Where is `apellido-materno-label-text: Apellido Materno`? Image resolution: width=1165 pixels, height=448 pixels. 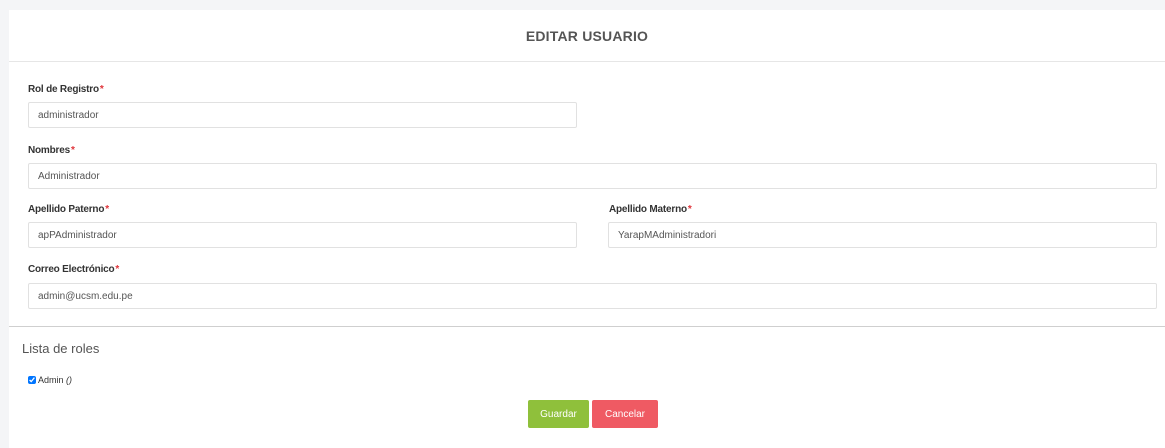
apellido-materno-label-text: Apellido Materno is located at coordinates (648, 209).